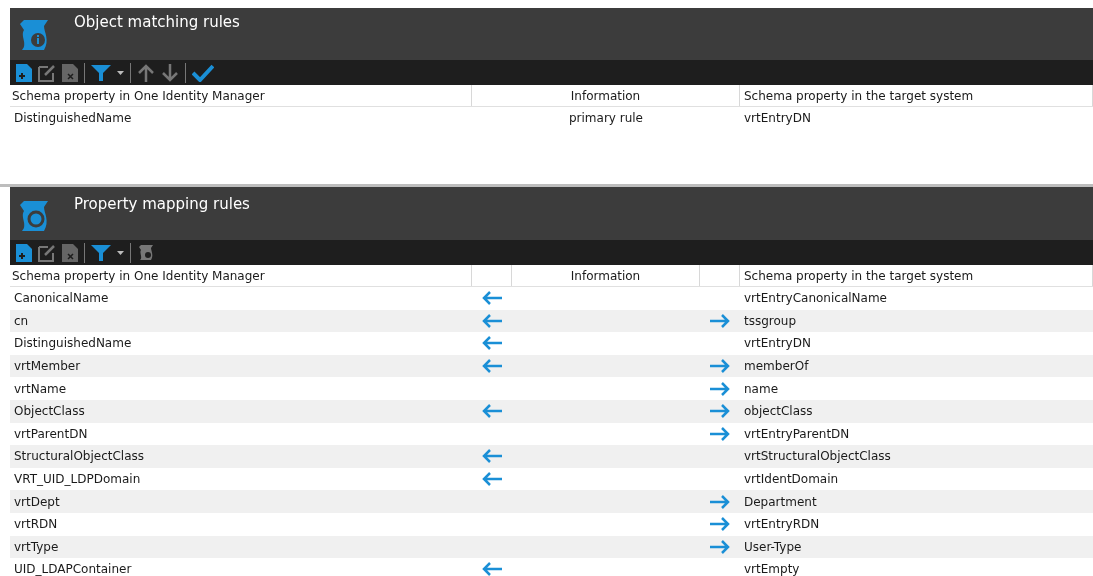 This screenshot has width=1093, height=576. Describe the element at coordinates (36, 525) in the screenshot. I see `table-cell-text: vrtRDN` at that location.